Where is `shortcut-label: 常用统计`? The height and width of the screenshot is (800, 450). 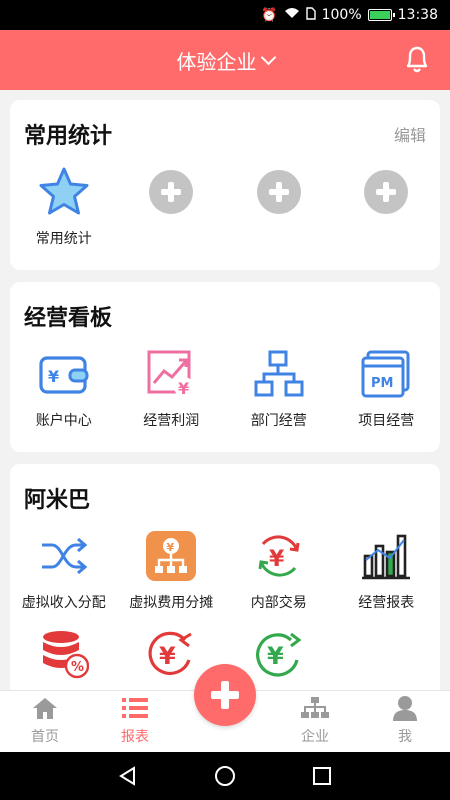
shortcut-label: 常用统计 is located at coordinates (63, 239).